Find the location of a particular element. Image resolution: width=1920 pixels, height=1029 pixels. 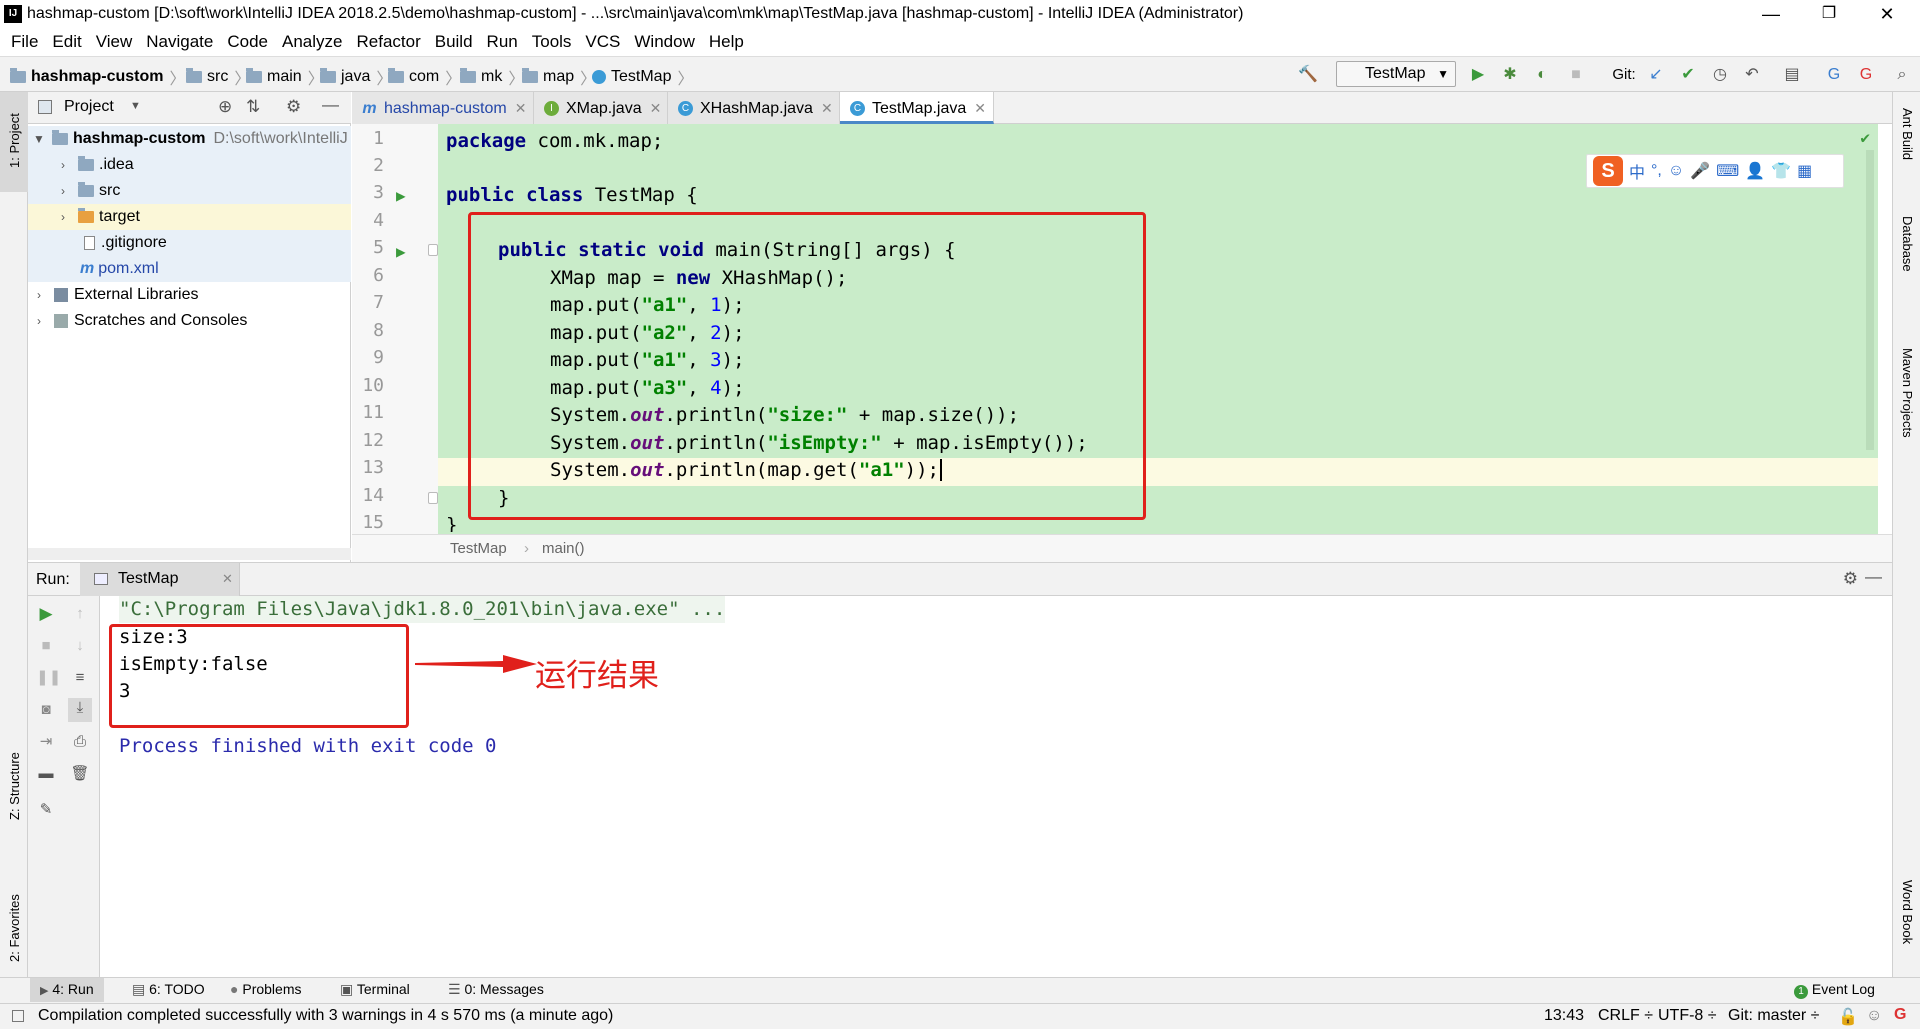

down-arrow-icon: ↓ is located at coordinates (80, 646).